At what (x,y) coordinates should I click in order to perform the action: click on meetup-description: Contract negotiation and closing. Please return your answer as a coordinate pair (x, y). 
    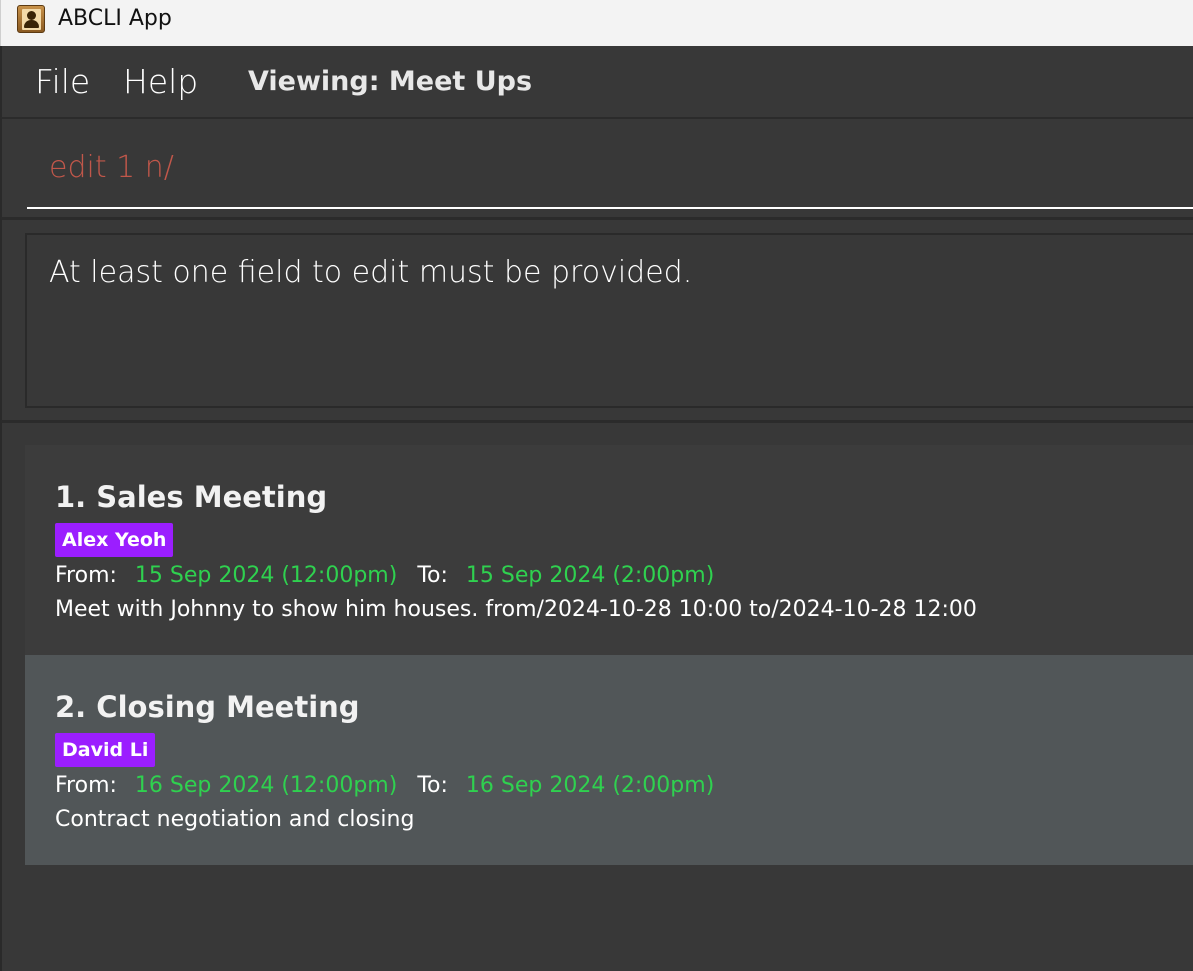
    Looking at the image, I should click on (235, 819).